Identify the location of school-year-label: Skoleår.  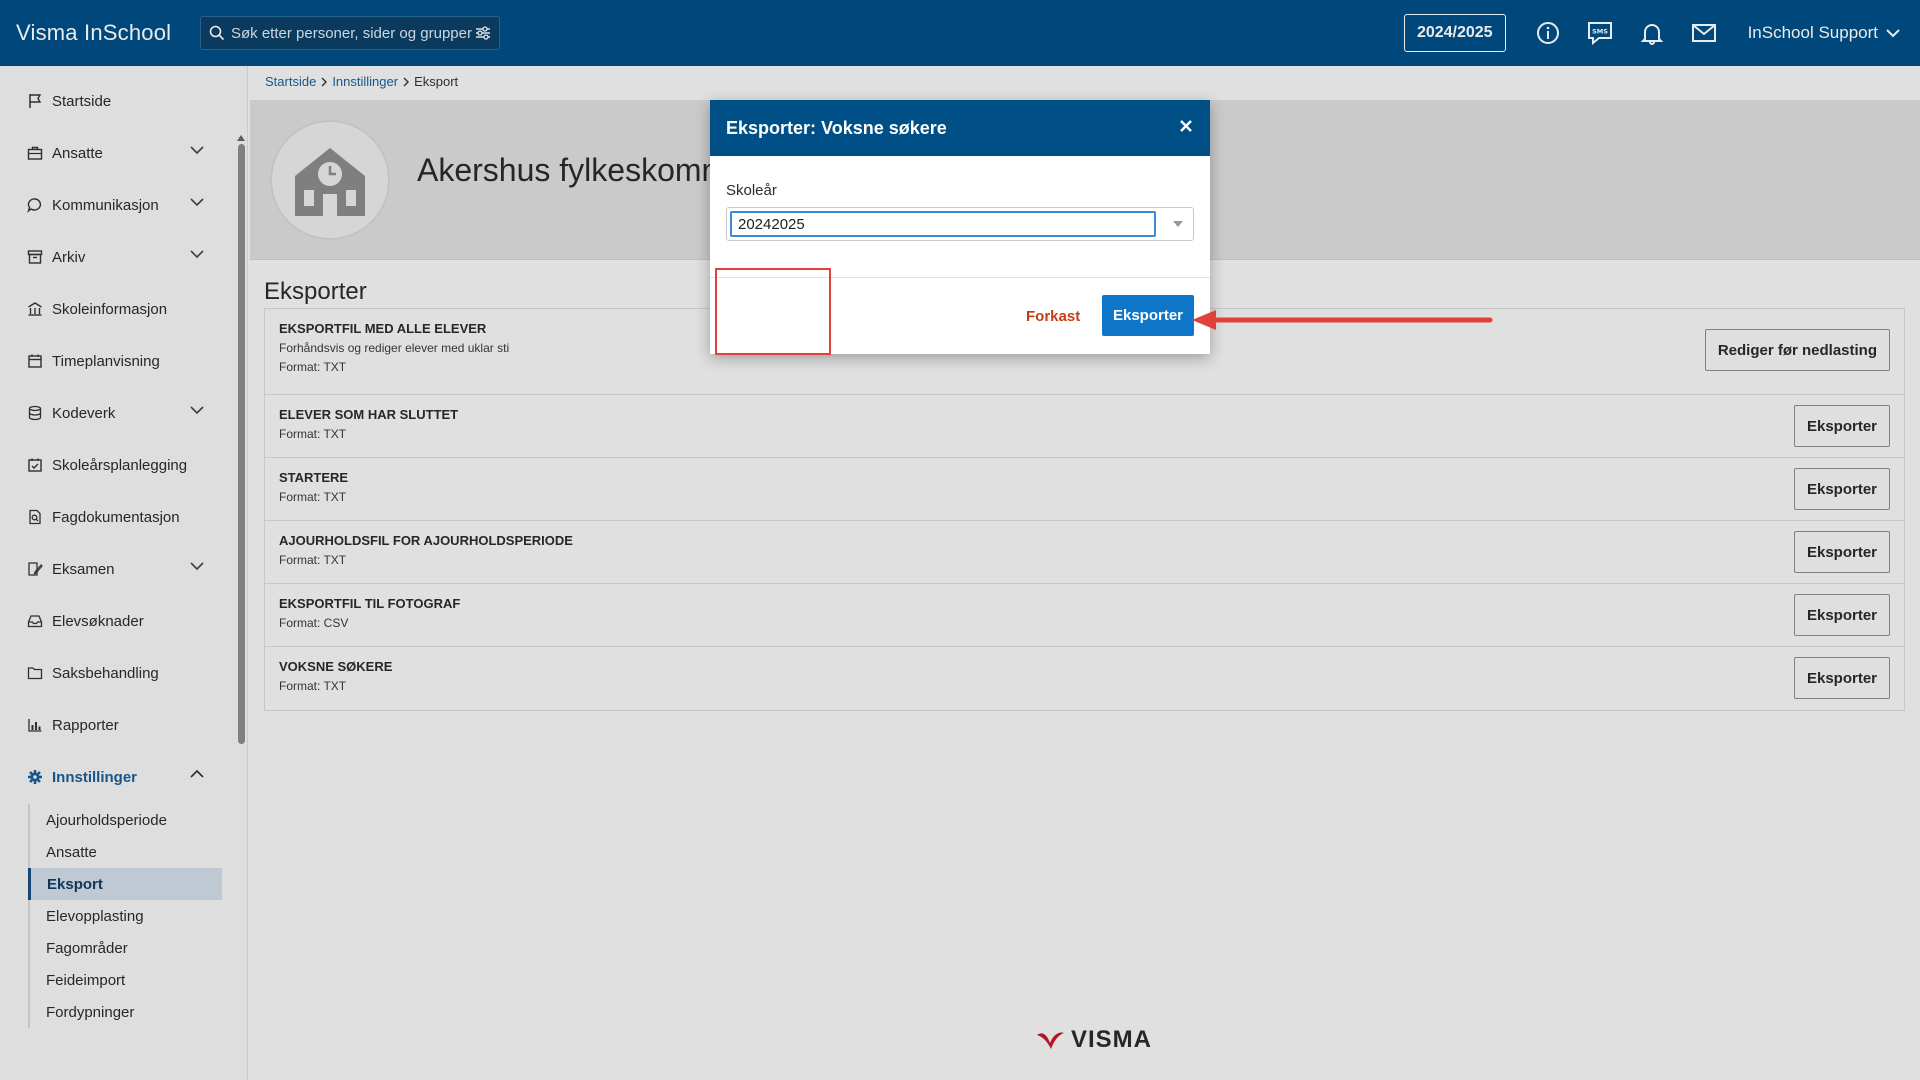
(751, 190).